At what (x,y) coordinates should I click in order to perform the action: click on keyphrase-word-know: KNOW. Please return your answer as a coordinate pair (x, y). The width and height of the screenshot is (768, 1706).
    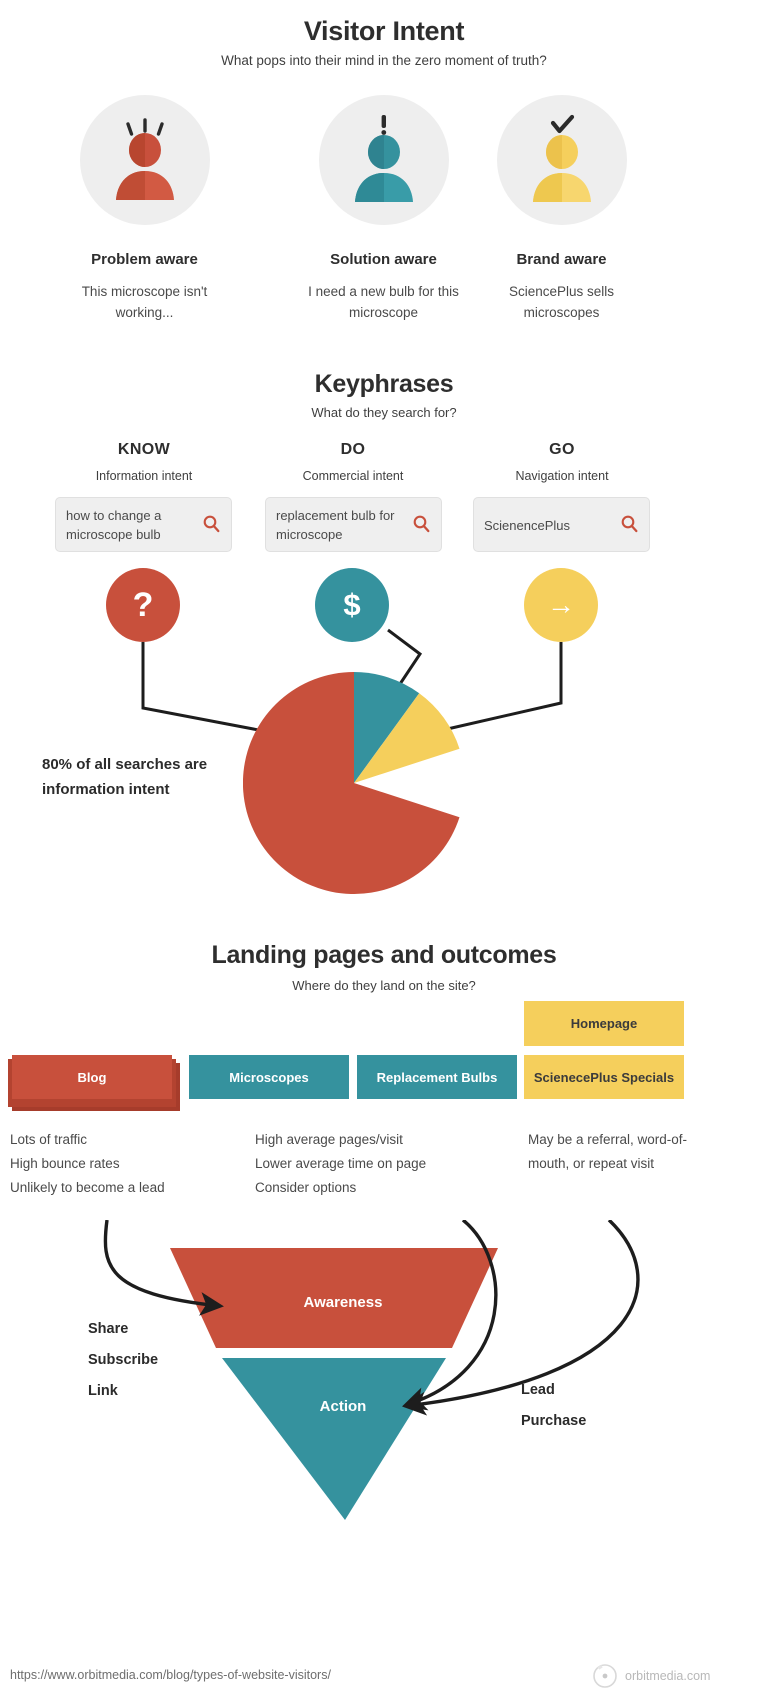
    Looking at the image, I should click on (144, 449).